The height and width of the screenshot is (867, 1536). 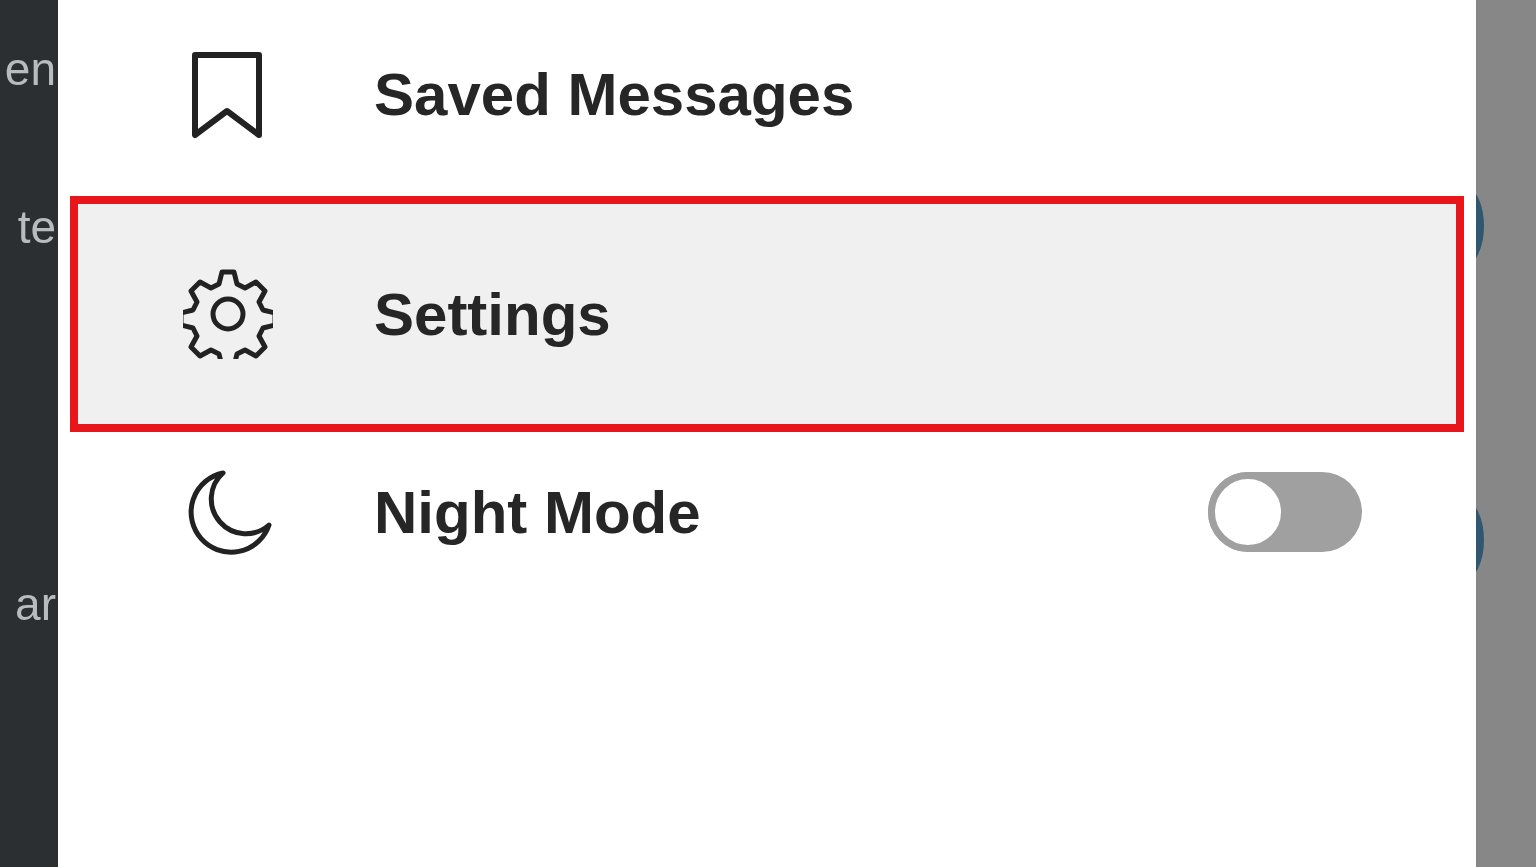 I want to click on chat-name: te, so click(x=37, y=227).